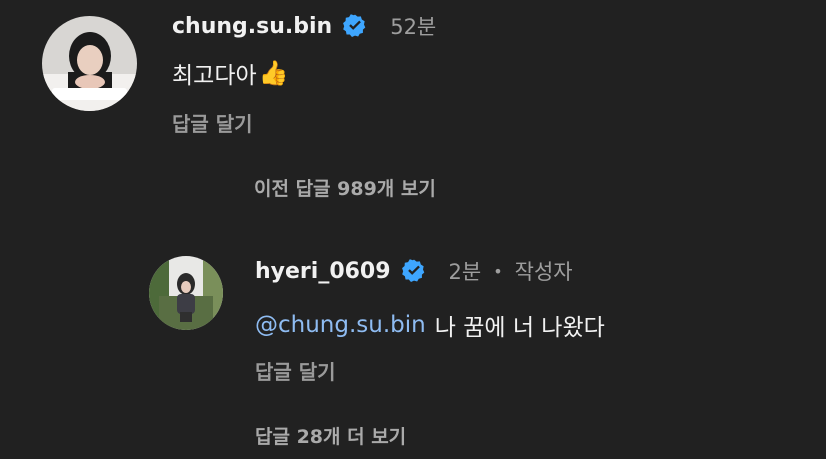 The width and height of the screenshot is (826, 459). Describe the element at coordinates (519, 328) in the screenshot. I see `reply-text: 나 꿈에 너 나왔다` at that location.